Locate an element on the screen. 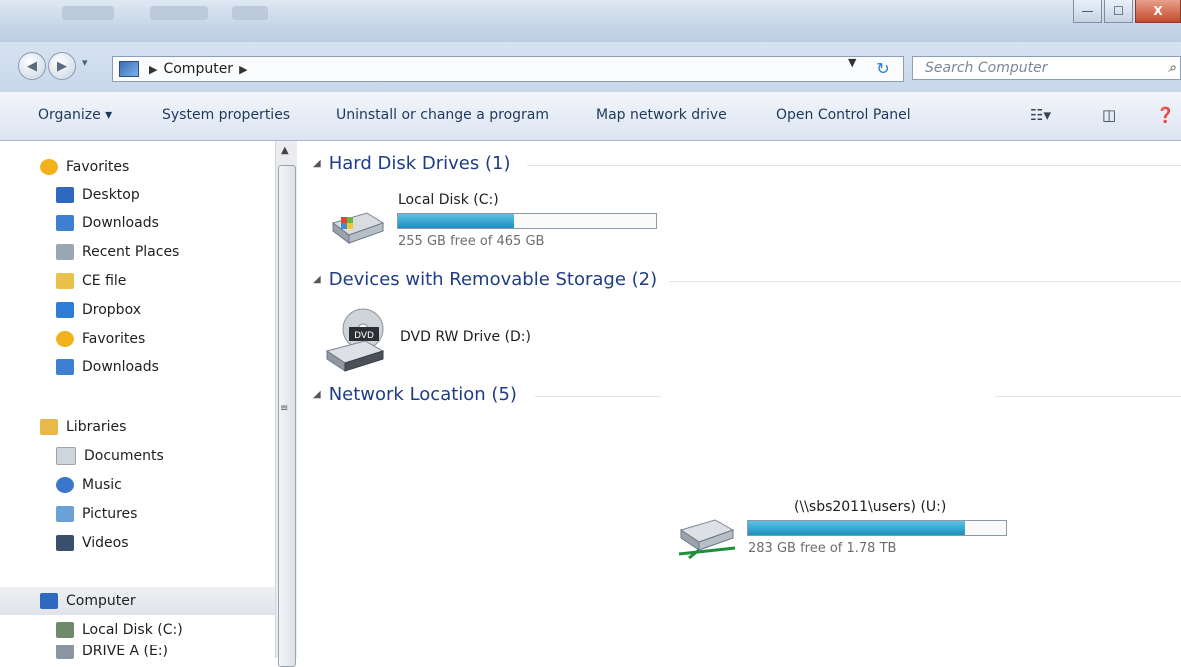 Image resolution: width=1181 pixels, height=667 pixels. sidebar-item-libraries: Libraries is located at coordinates (83, 427).